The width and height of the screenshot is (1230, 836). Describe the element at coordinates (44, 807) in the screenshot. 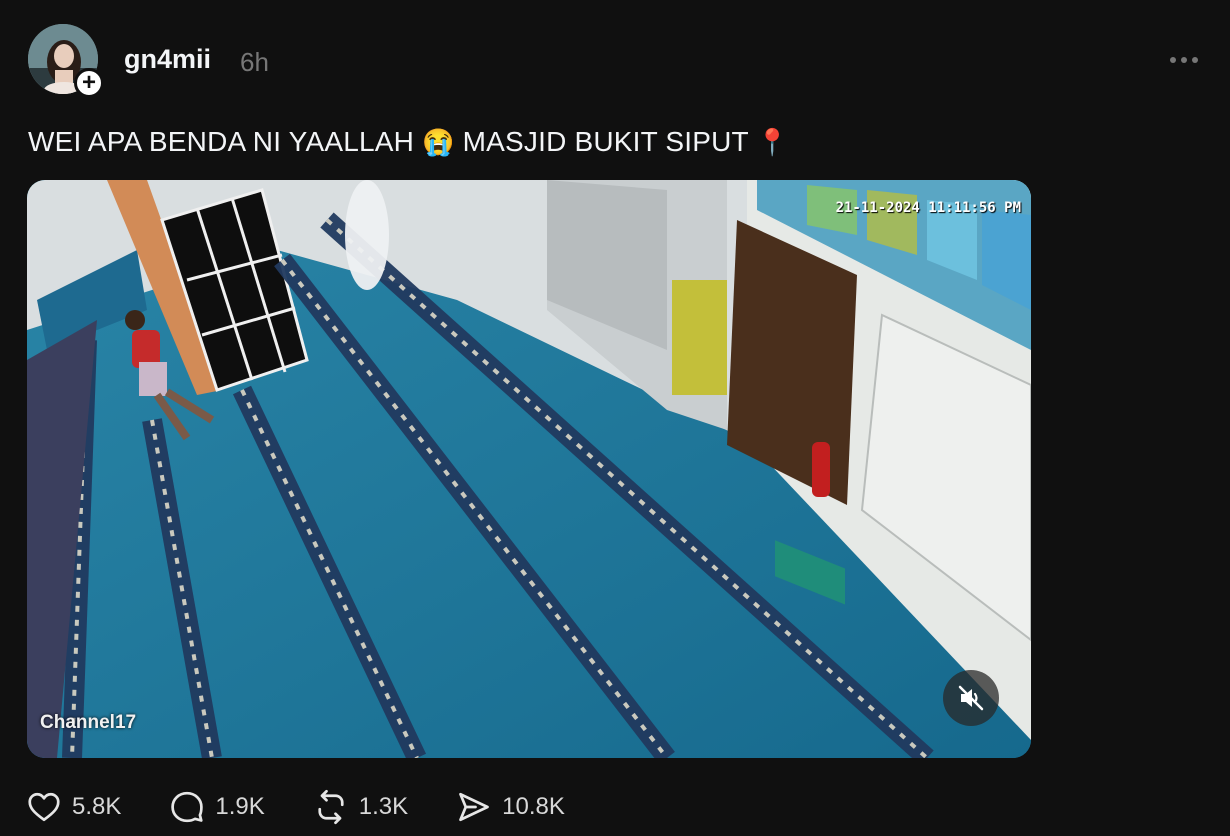

I see `heart-icon` at that location.